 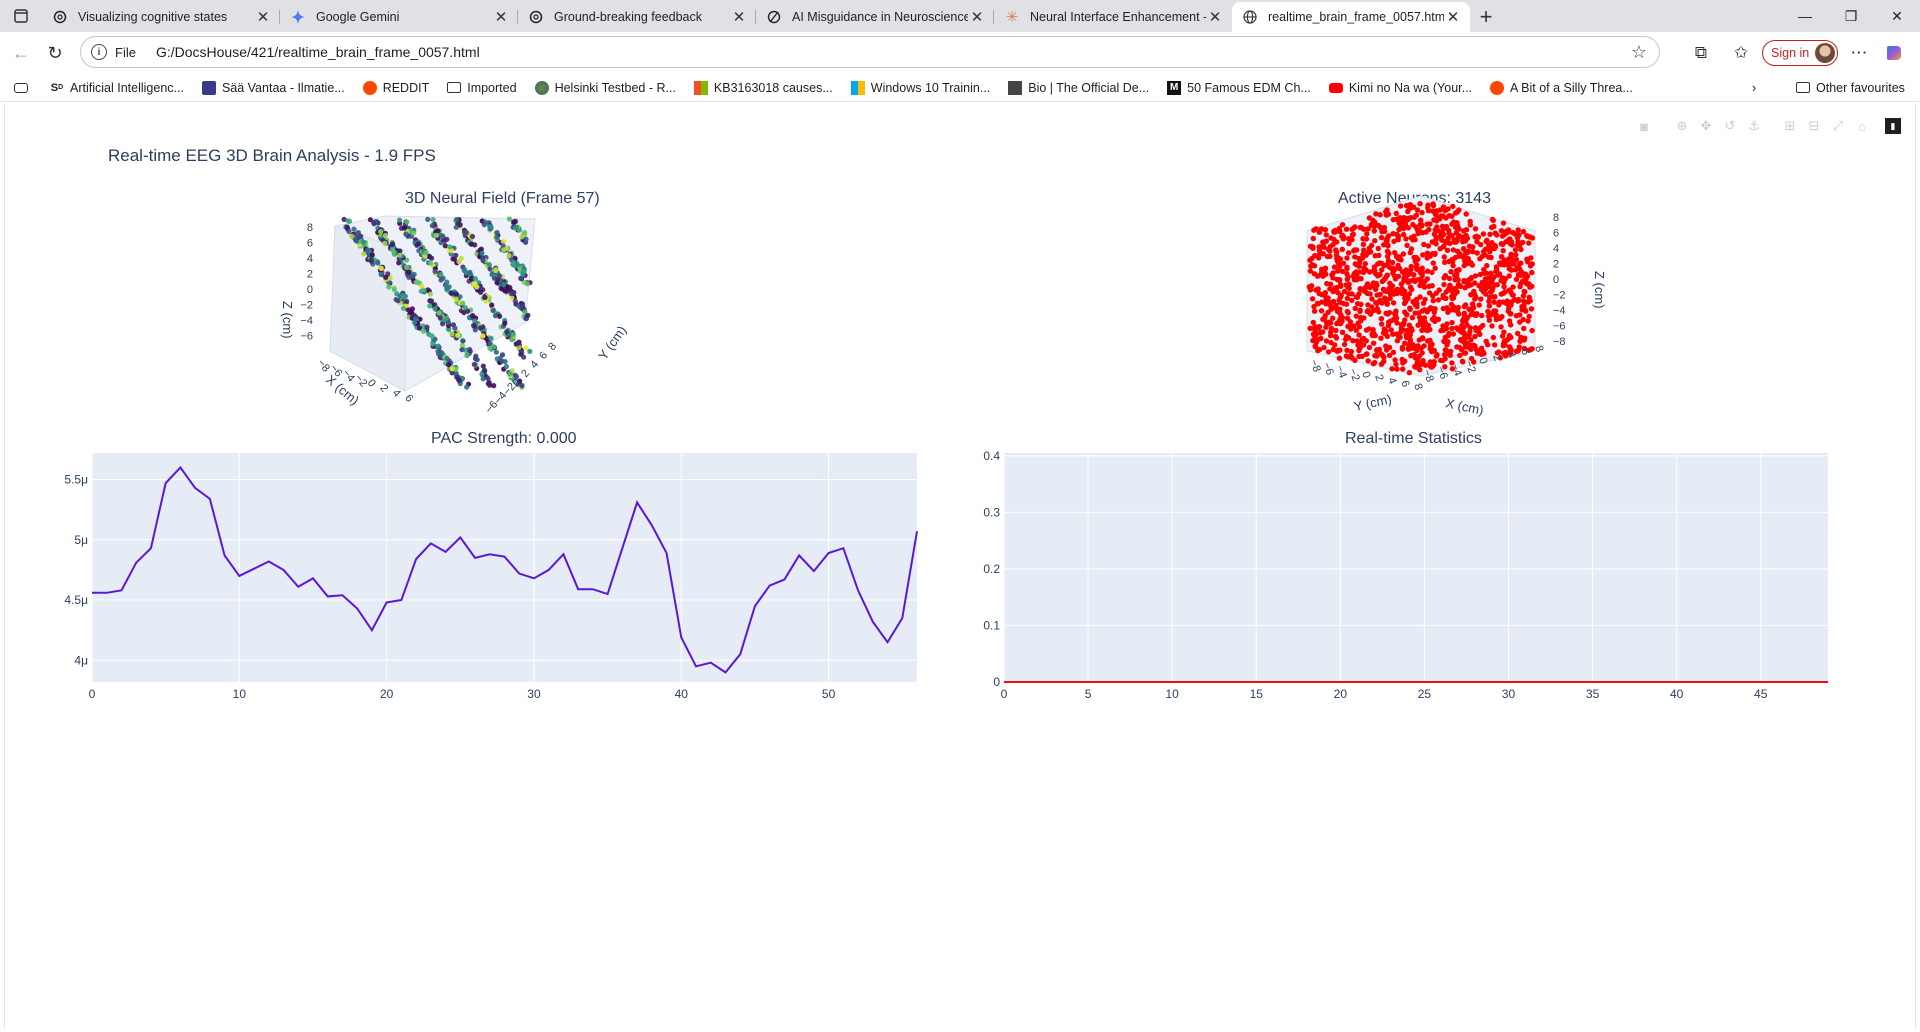 I want to click on chevron-right-icon: ›, so click(x=1754, y=88).